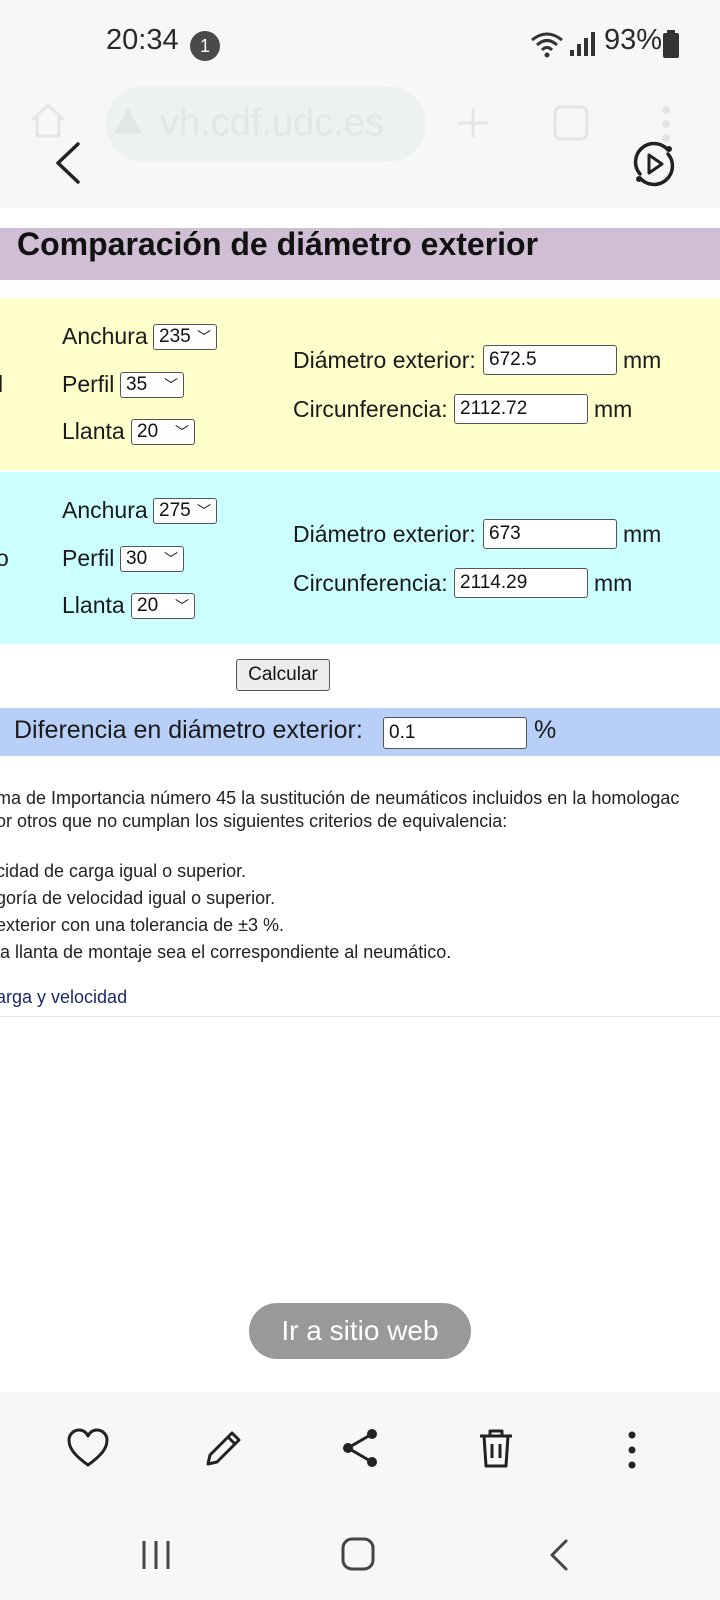 The width and height of the screenshot is (720, 1600). Describe the element at coordinates (88, 384) in the screenshot. I see `tyre1-perfil-label: Perfil` at that location.